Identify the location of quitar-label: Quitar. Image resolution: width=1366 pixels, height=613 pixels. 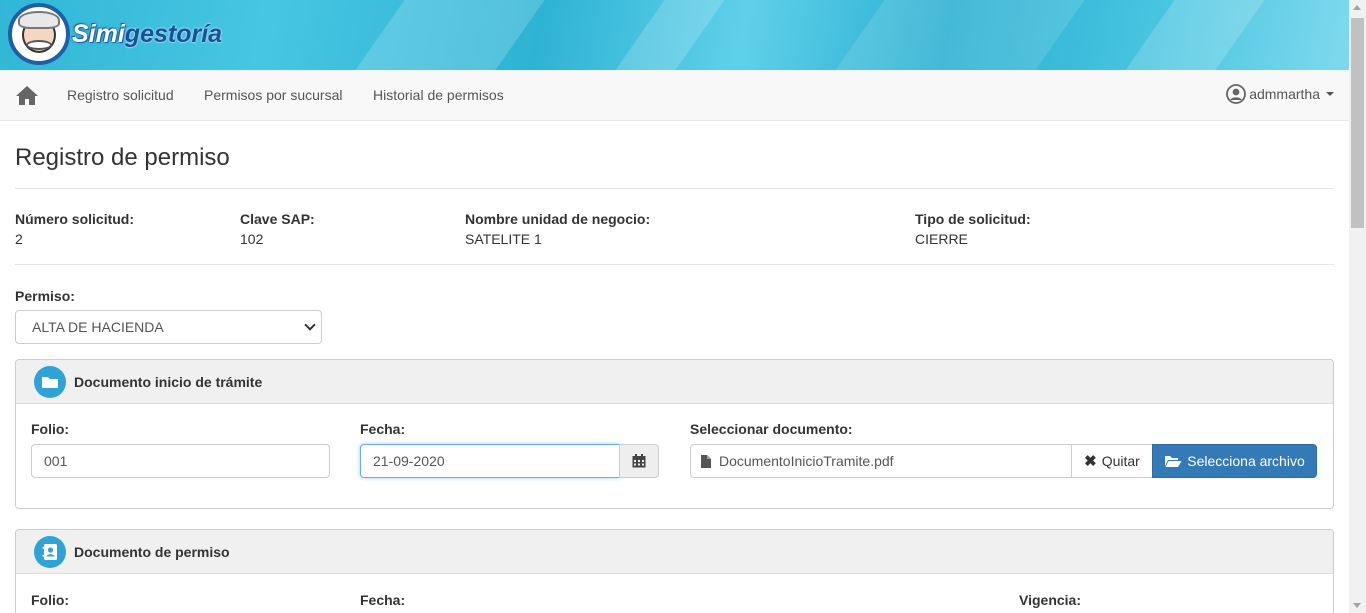
(1120, 461).